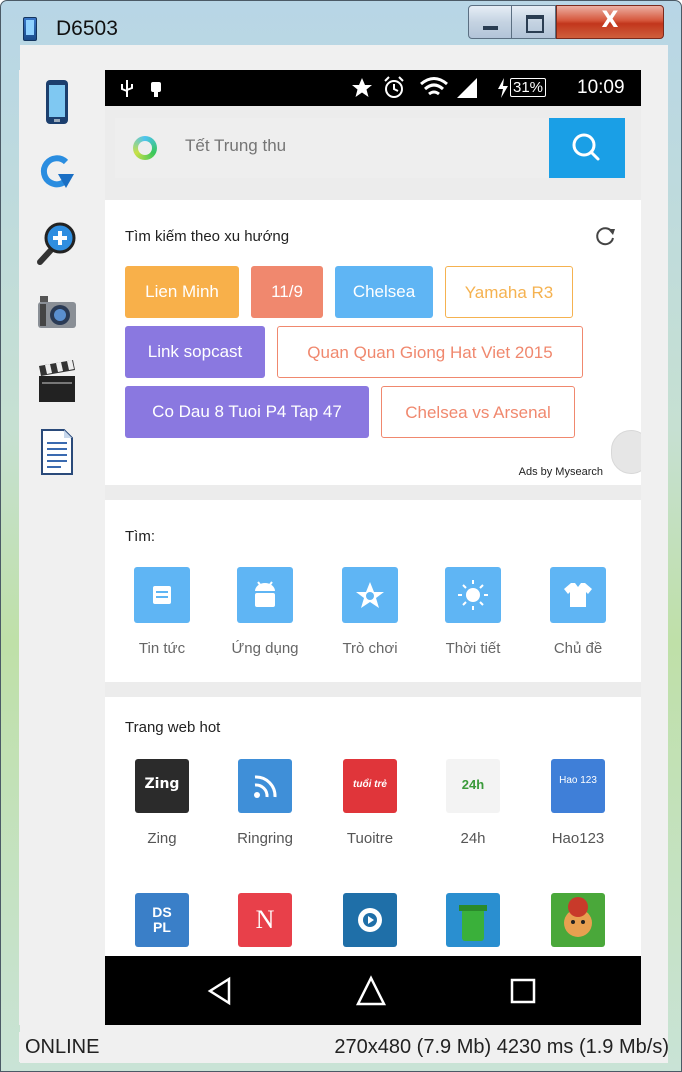  Describe the element at coordinates (430, 352) in the screenshot. I see `trend-tag: Quan Quan Giong Hat Viet 2015` at that location.